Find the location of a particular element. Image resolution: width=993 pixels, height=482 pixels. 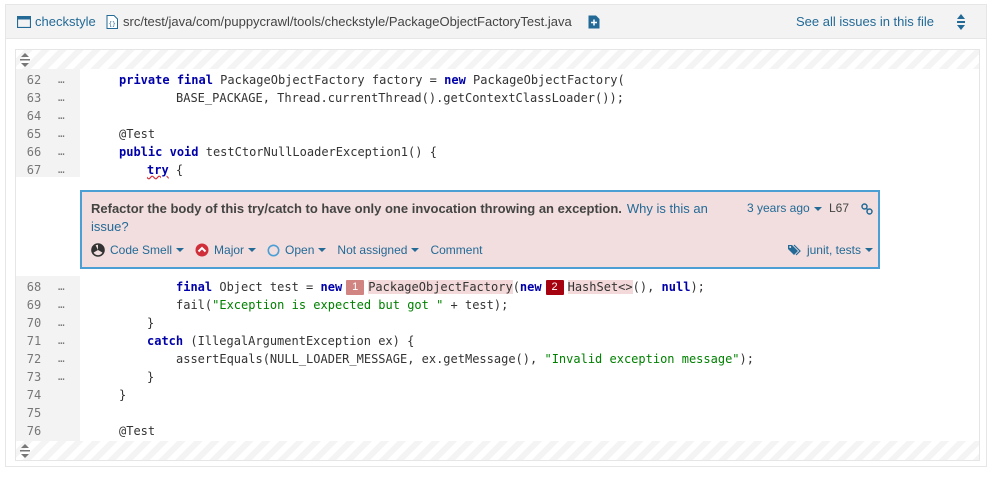

issue-status: Open is located at coordinates (297, 250).